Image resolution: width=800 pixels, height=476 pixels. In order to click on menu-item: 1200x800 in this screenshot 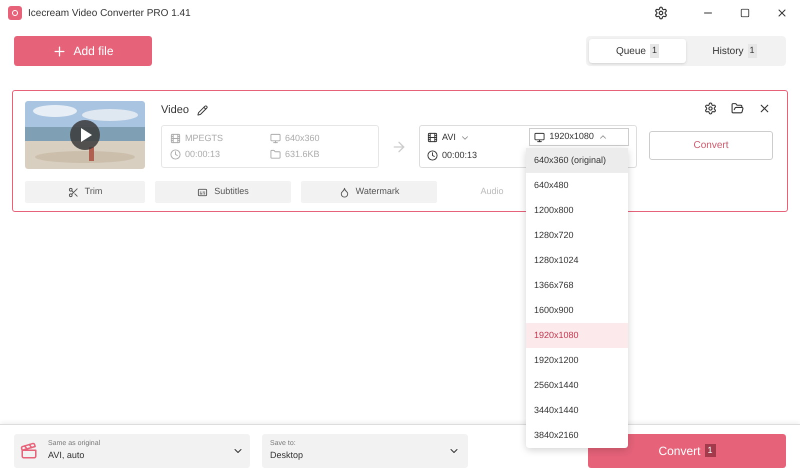, I will do `click(577, 210)`.